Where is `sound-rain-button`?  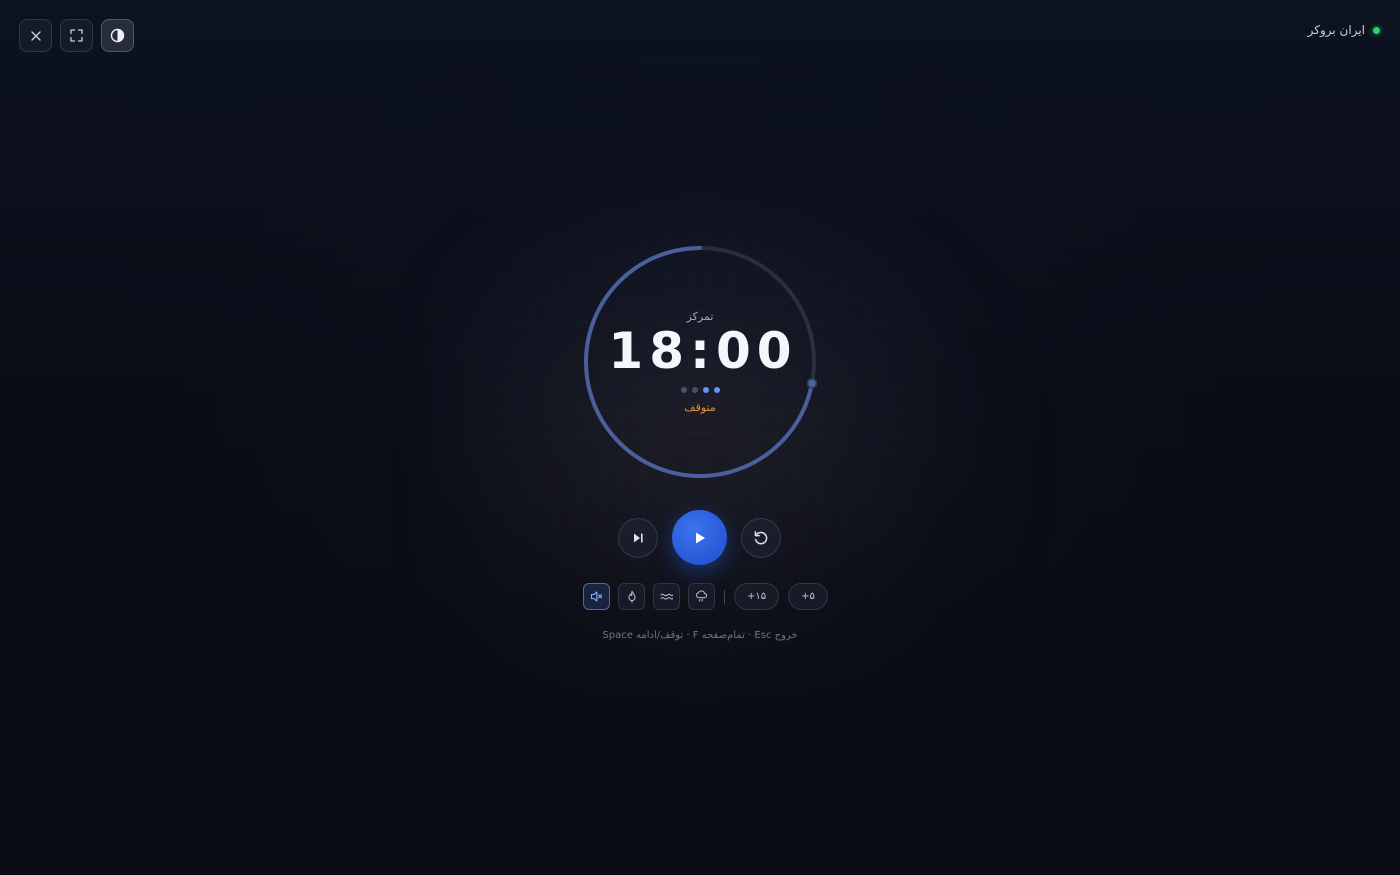
sound-rain-button is located at coordinates (701, 596).